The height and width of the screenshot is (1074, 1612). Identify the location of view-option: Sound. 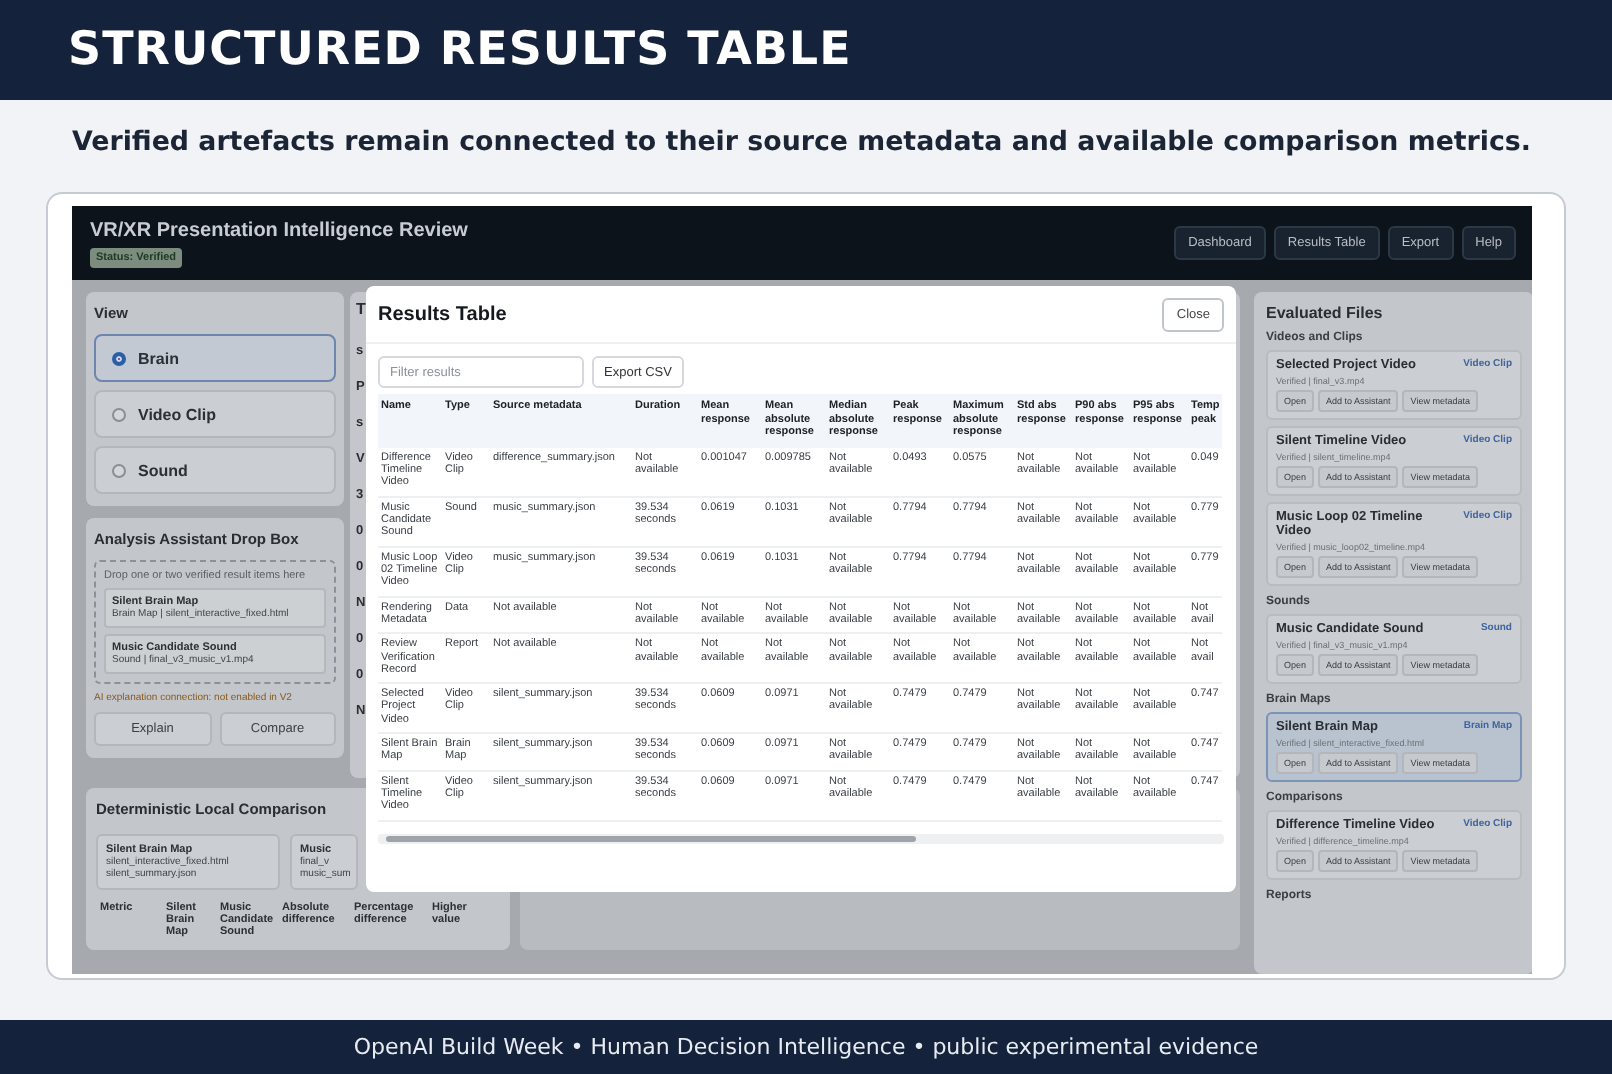
(215, 470).